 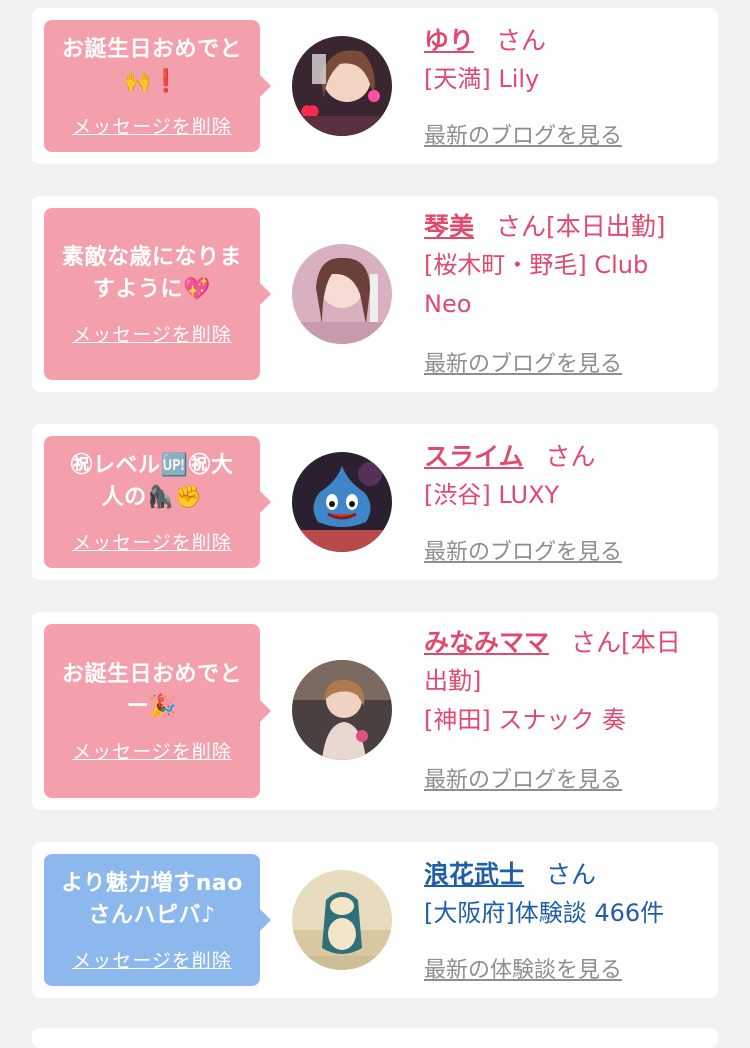 I want to click on message-bubble: ㊗レベル🆙㊗大 人の🦍✊ メッセージを削除, so click(x=157, y=502).